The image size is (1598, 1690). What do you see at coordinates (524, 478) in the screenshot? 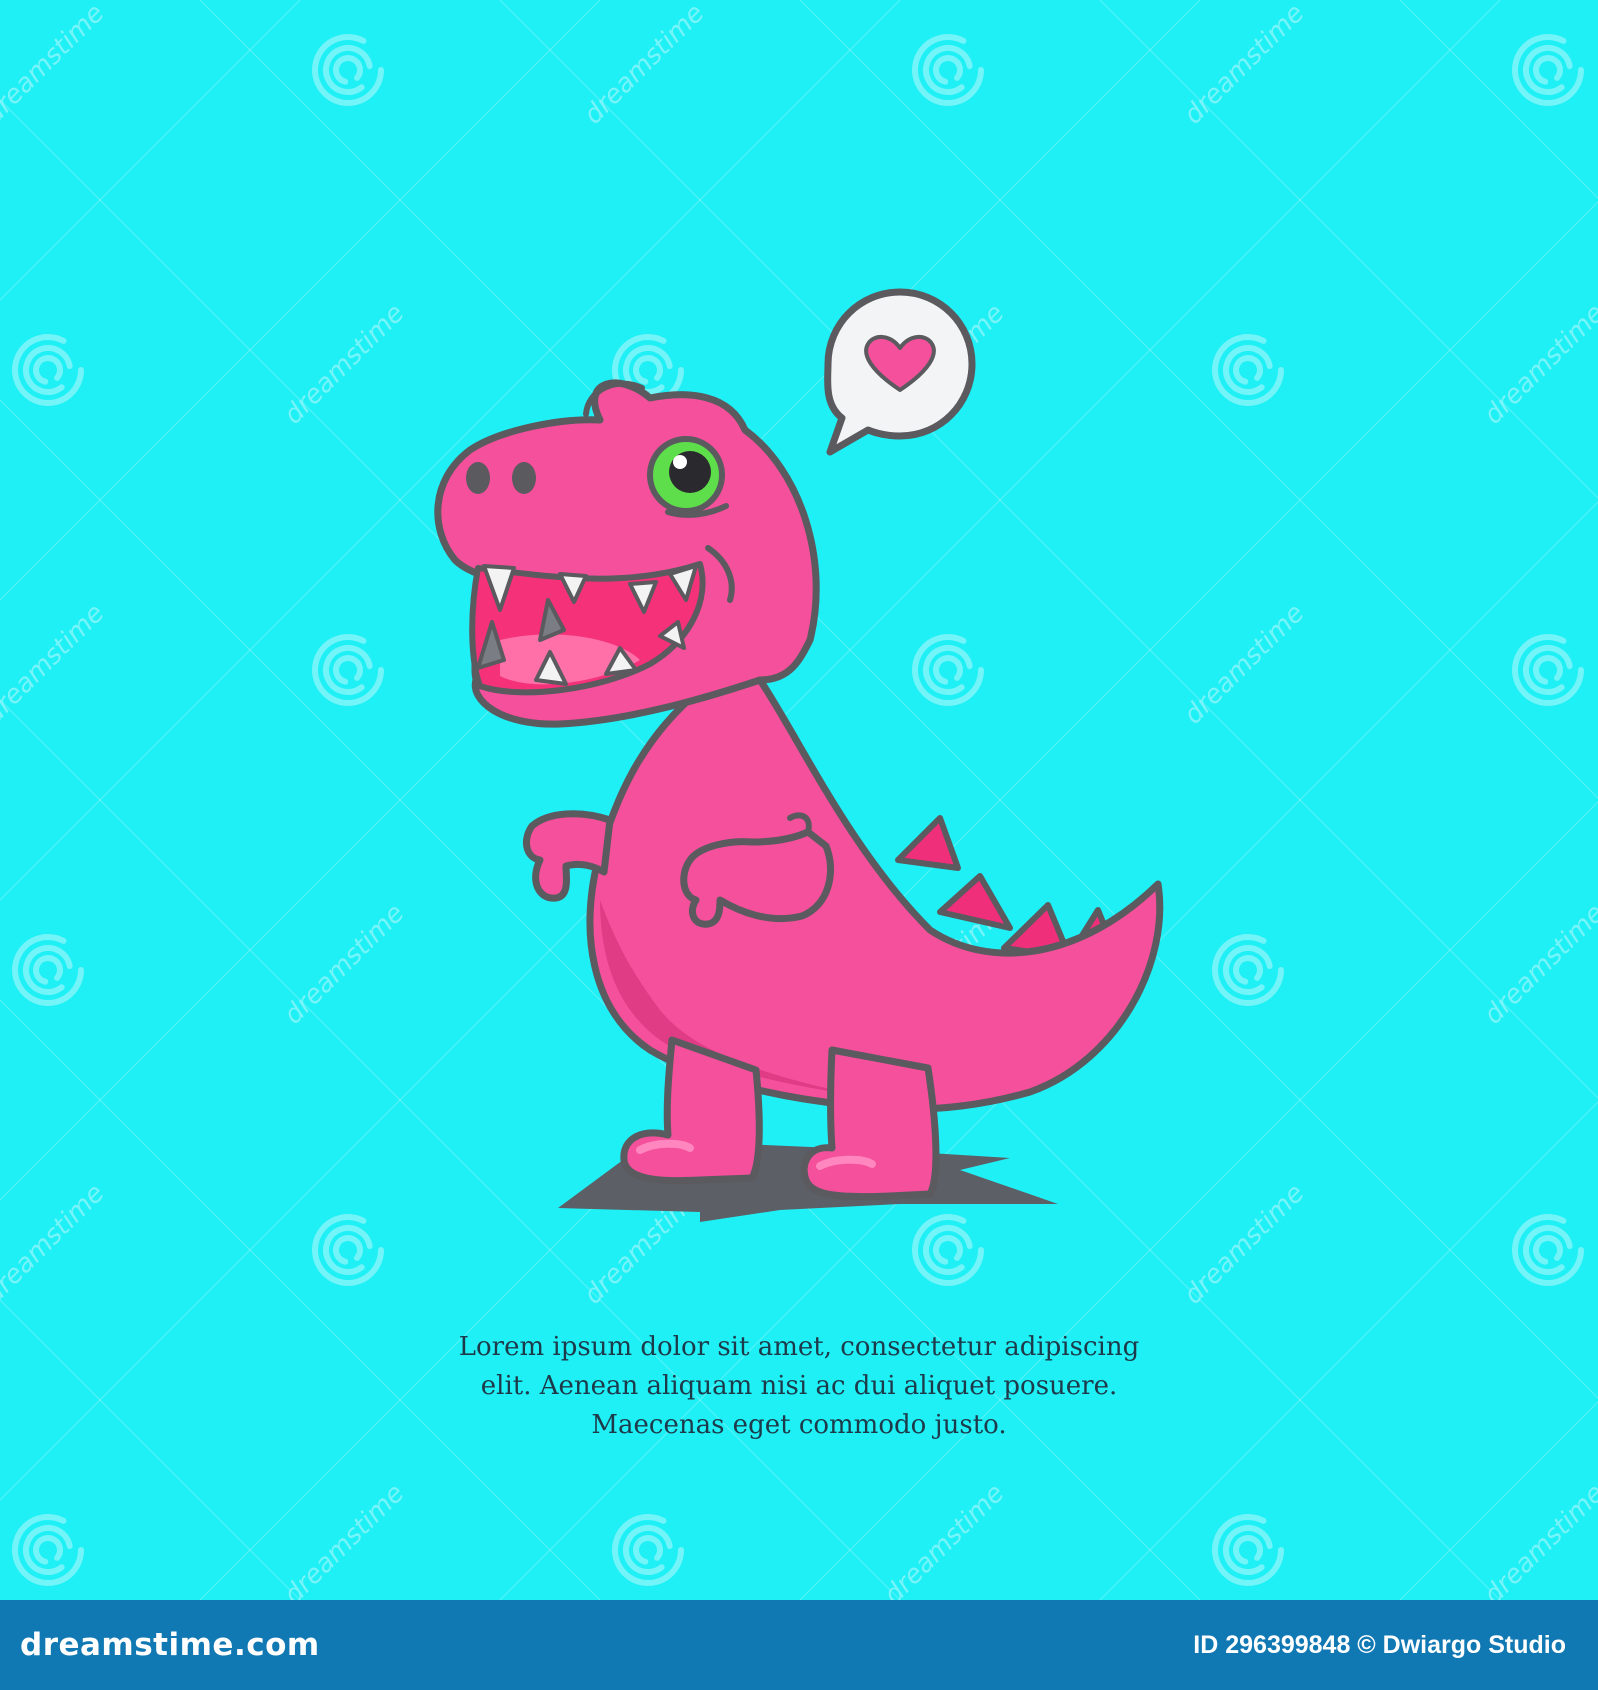
I see `nostril-right` at bounding box center [524, 478].